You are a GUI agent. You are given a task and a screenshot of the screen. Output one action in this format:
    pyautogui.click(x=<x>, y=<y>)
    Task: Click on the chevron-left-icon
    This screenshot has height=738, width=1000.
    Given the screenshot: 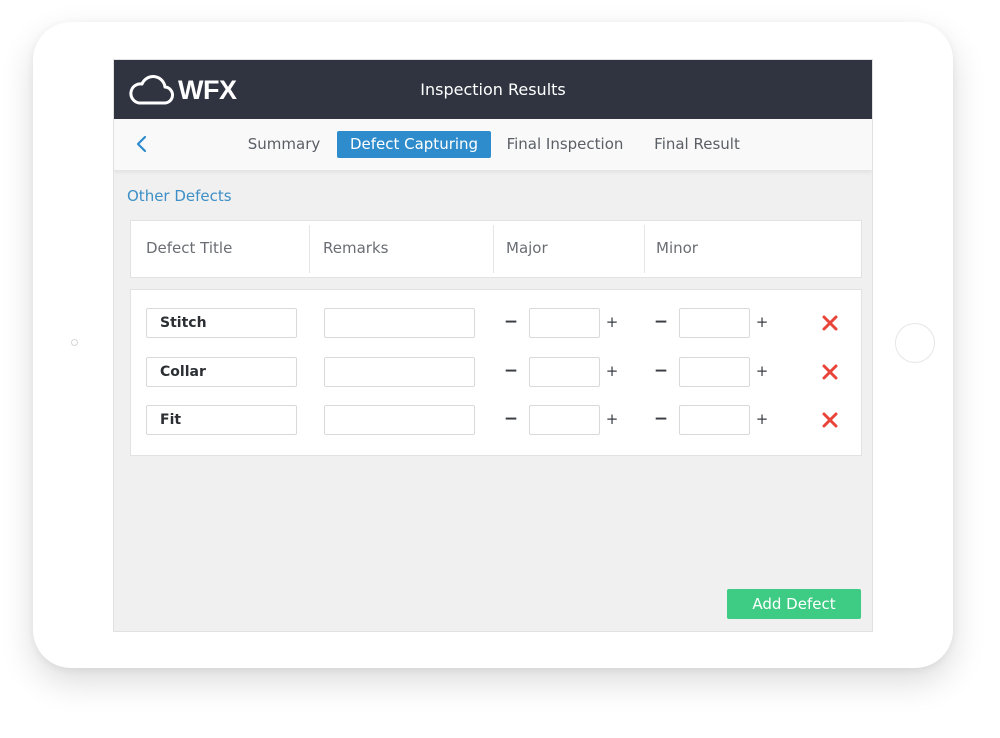 What is the action you would take?
    pyautogui.click(x=141, y=144)
    